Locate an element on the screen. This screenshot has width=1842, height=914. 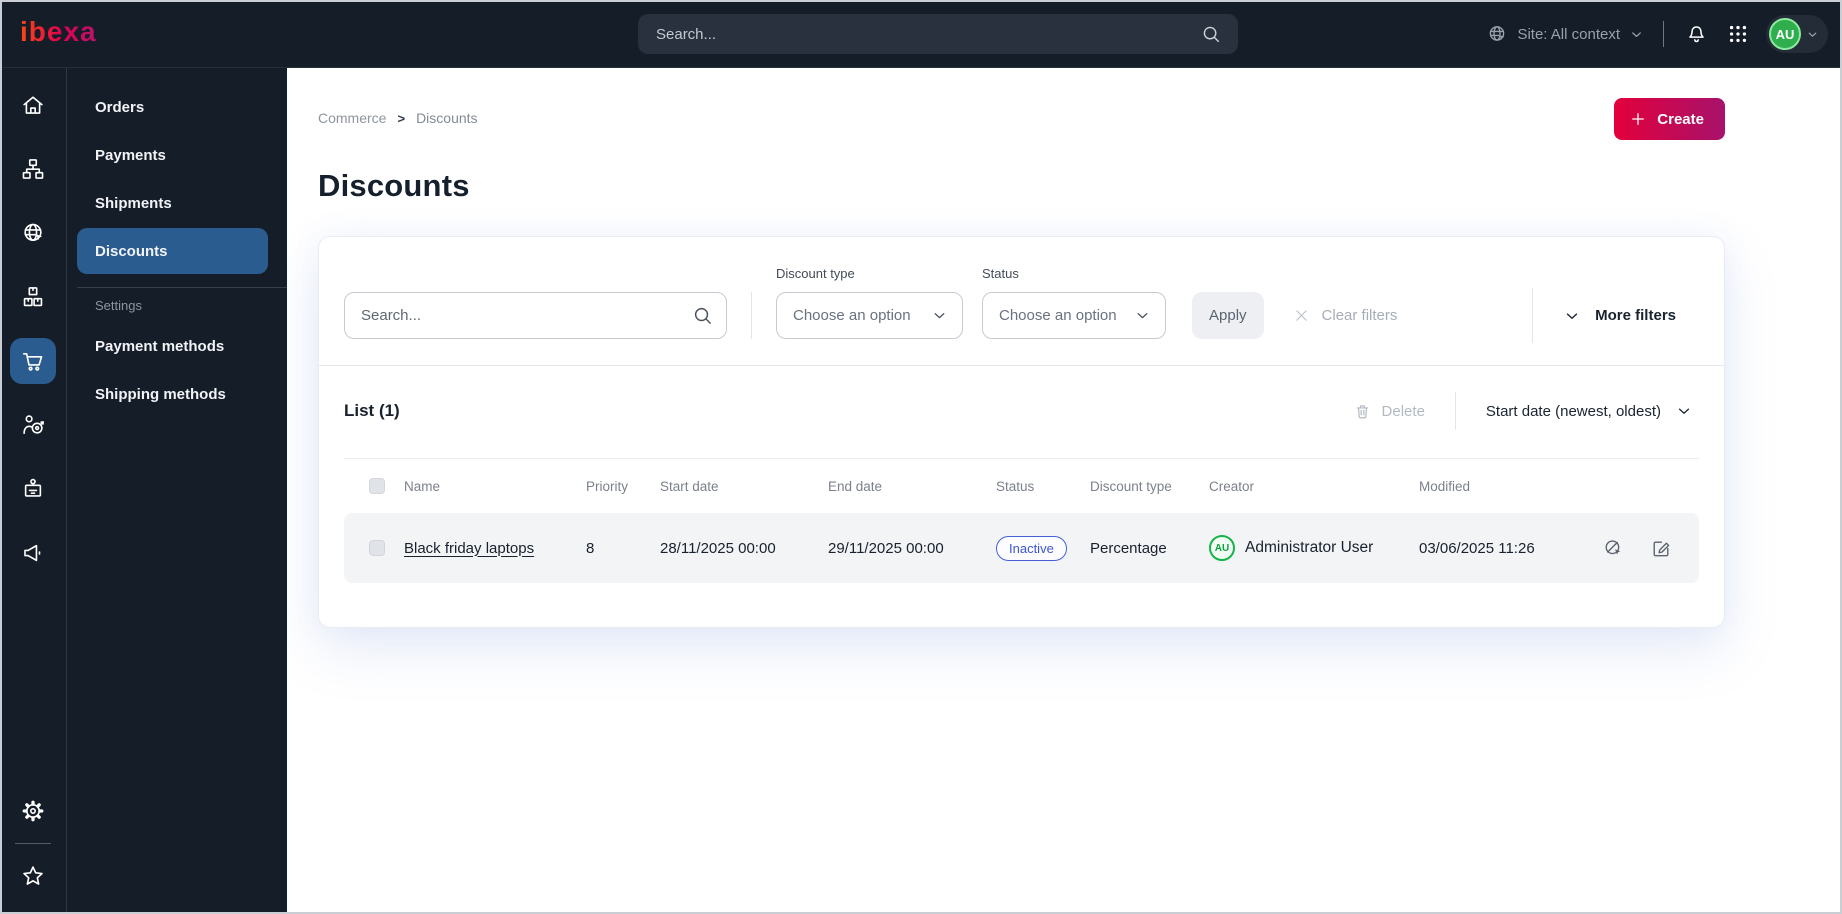
site-context-selector: Site: All context is located at coordinates (1565, 34).